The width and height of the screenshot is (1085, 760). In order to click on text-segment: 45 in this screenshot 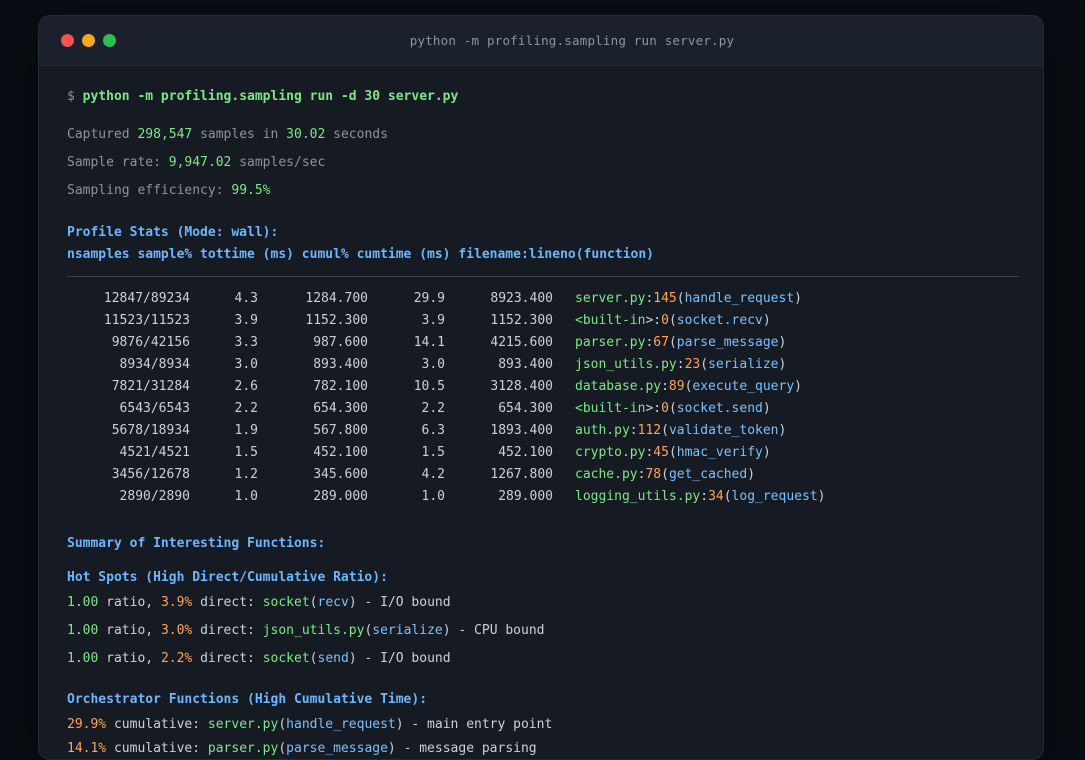, I will do `click(661, 452)`.